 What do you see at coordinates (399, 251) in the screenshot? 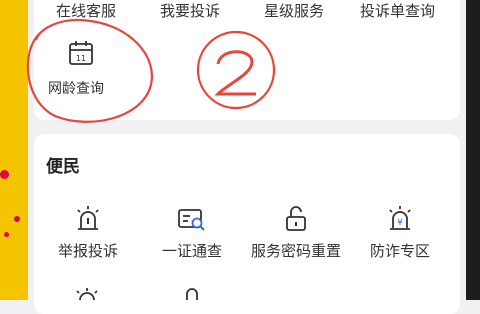
I see `anti-fraud-label: 防诈专区` at bounding box center [399, 251].